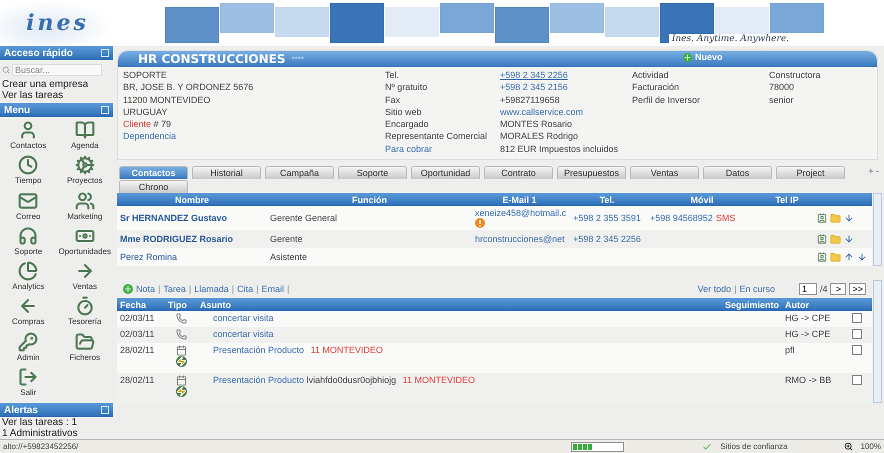 Image resolution: width=884 pixels, height=453 pixels. Describe the element at coordinates (681, 218) in the screenshot. I see `phone-link: +598 94568952` at that location.